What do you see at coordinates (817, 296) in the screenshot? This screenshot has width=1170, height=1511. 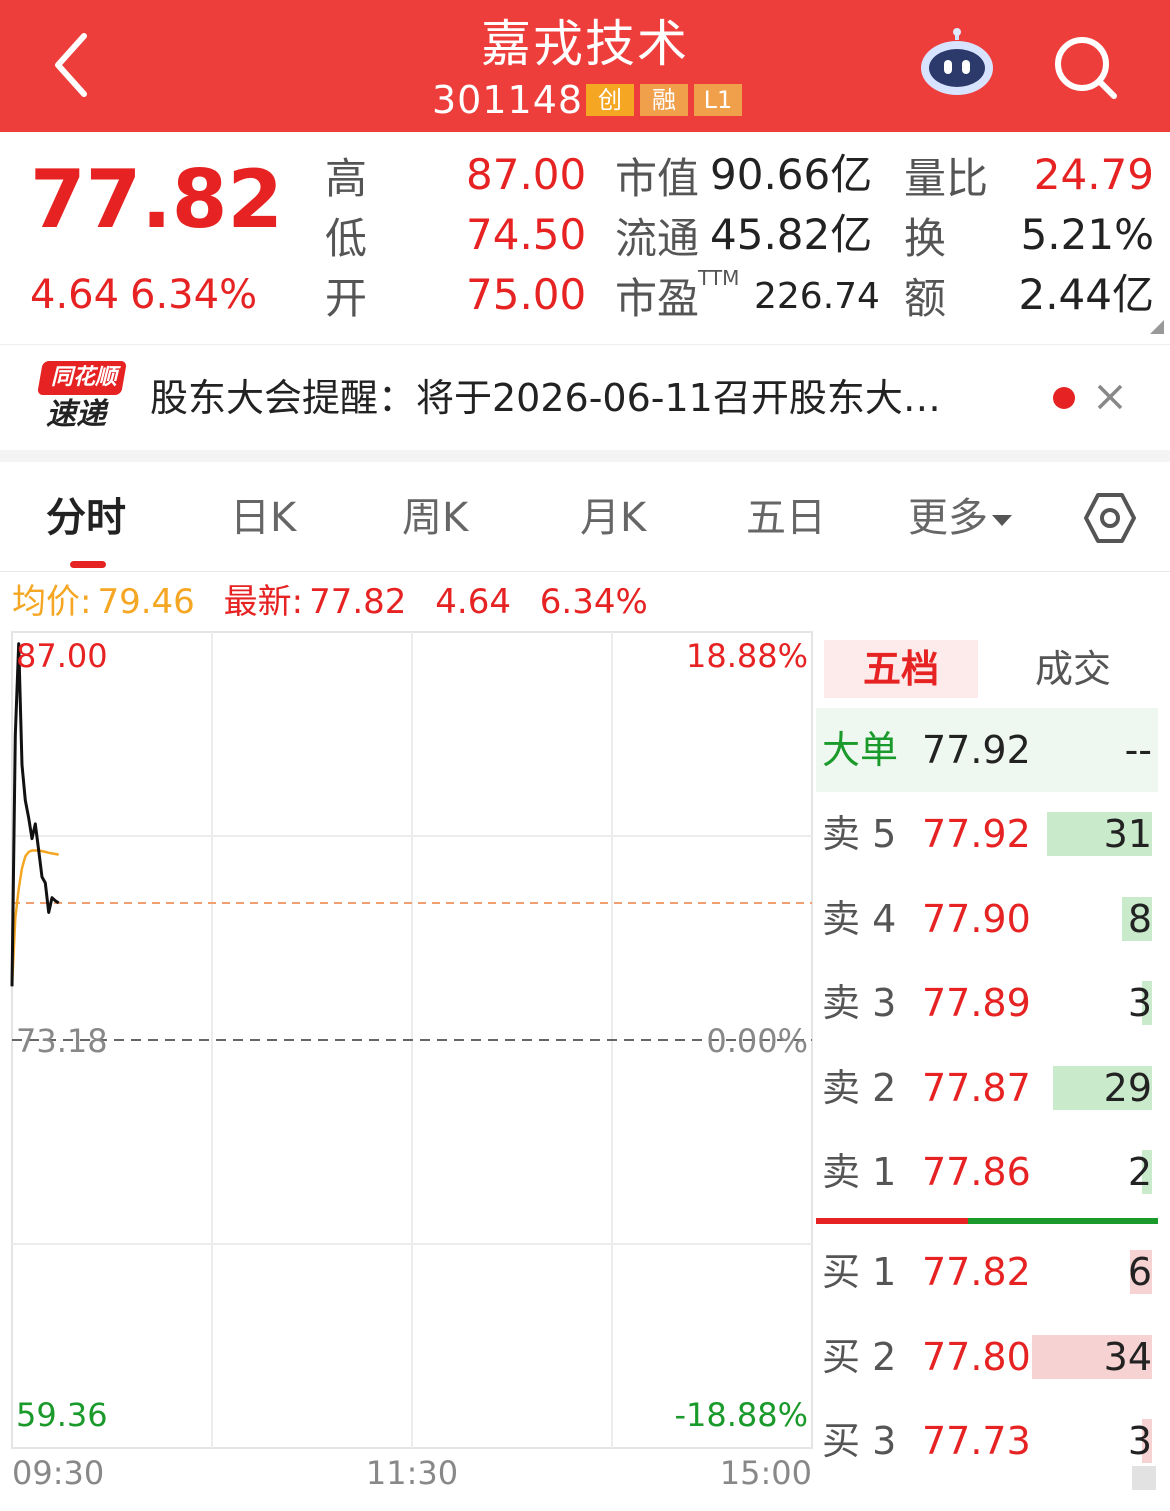 I see `pe-value: 226.74` at bounding box center [817, 296].